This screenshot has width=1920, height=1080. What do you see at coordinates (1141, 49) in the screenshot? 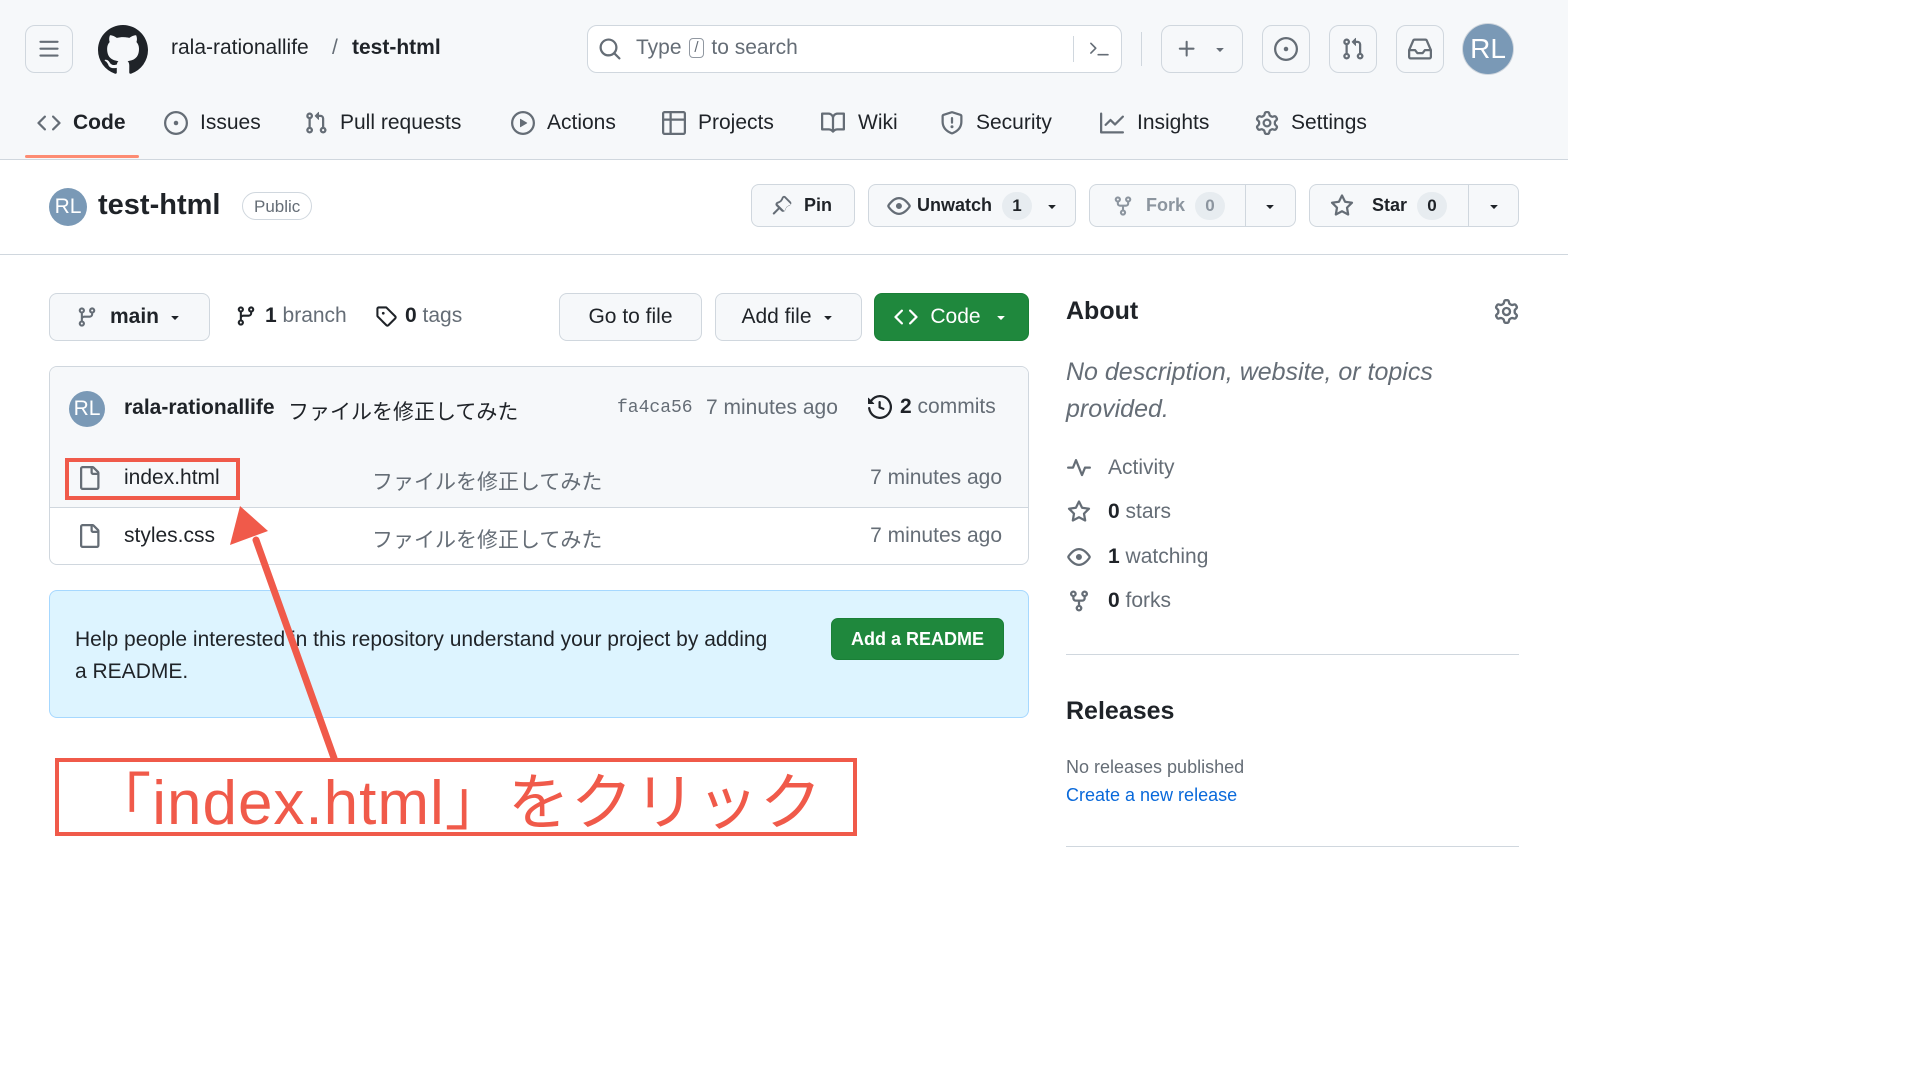
I see `header-divider` at bounding box center [1141, 49].